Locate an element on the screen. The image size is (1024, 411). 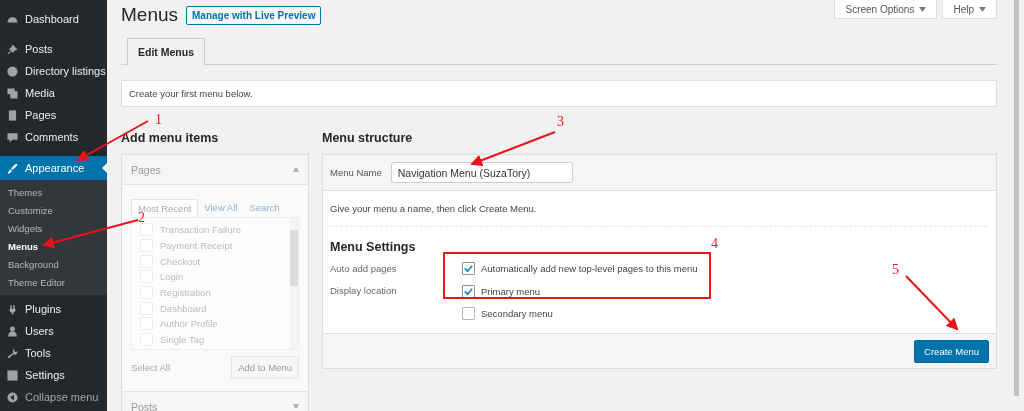
sidebar-item: Pages is located at coordinates (53, 115).